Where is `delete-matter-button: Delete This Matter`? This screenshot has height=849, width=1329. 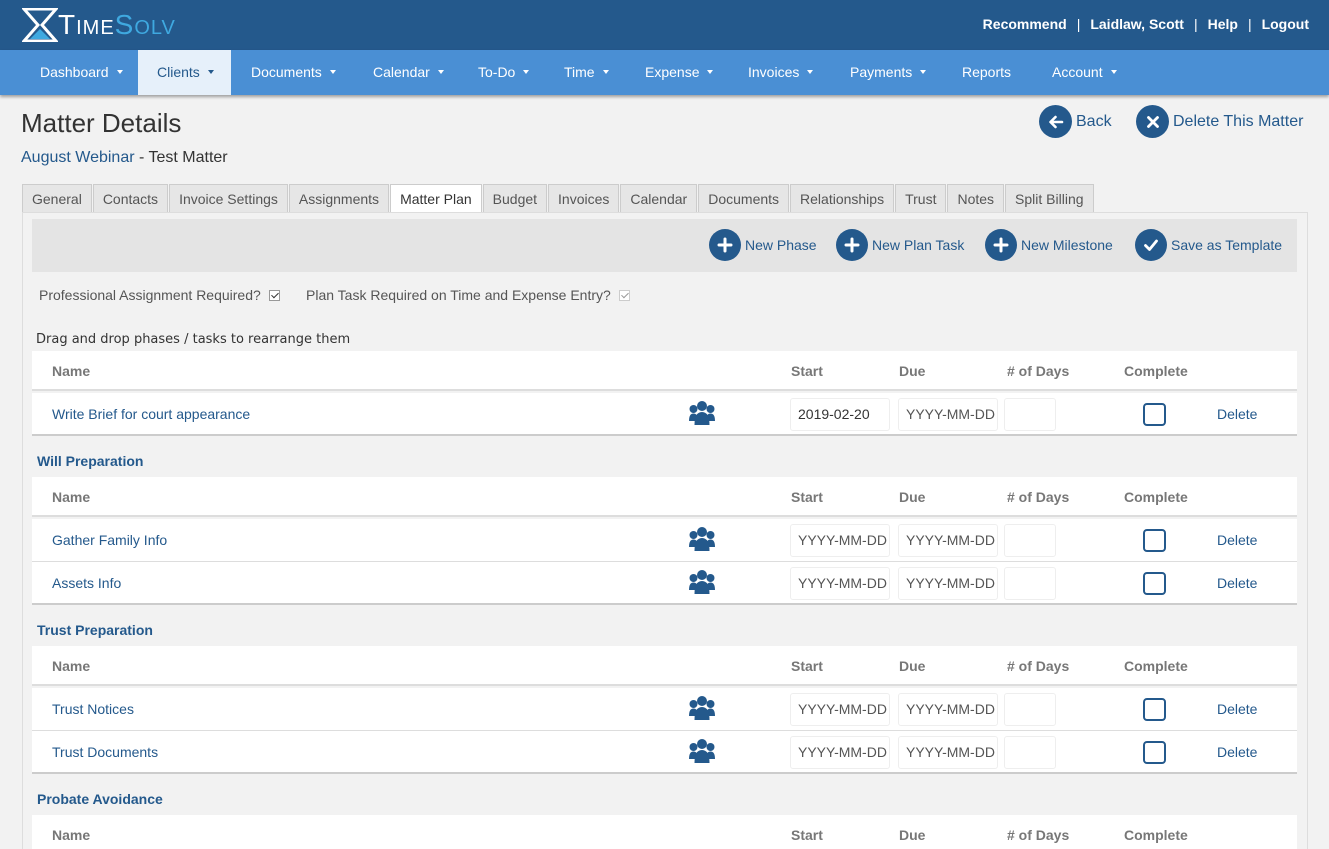 delete-matter-button: Delete This Matter is located at coordinates (1219, 121).